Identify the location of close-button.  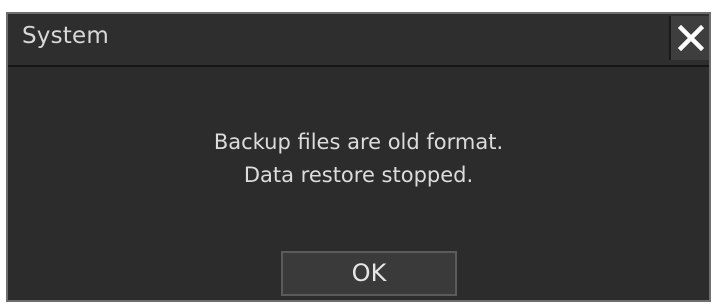
(689, 38).